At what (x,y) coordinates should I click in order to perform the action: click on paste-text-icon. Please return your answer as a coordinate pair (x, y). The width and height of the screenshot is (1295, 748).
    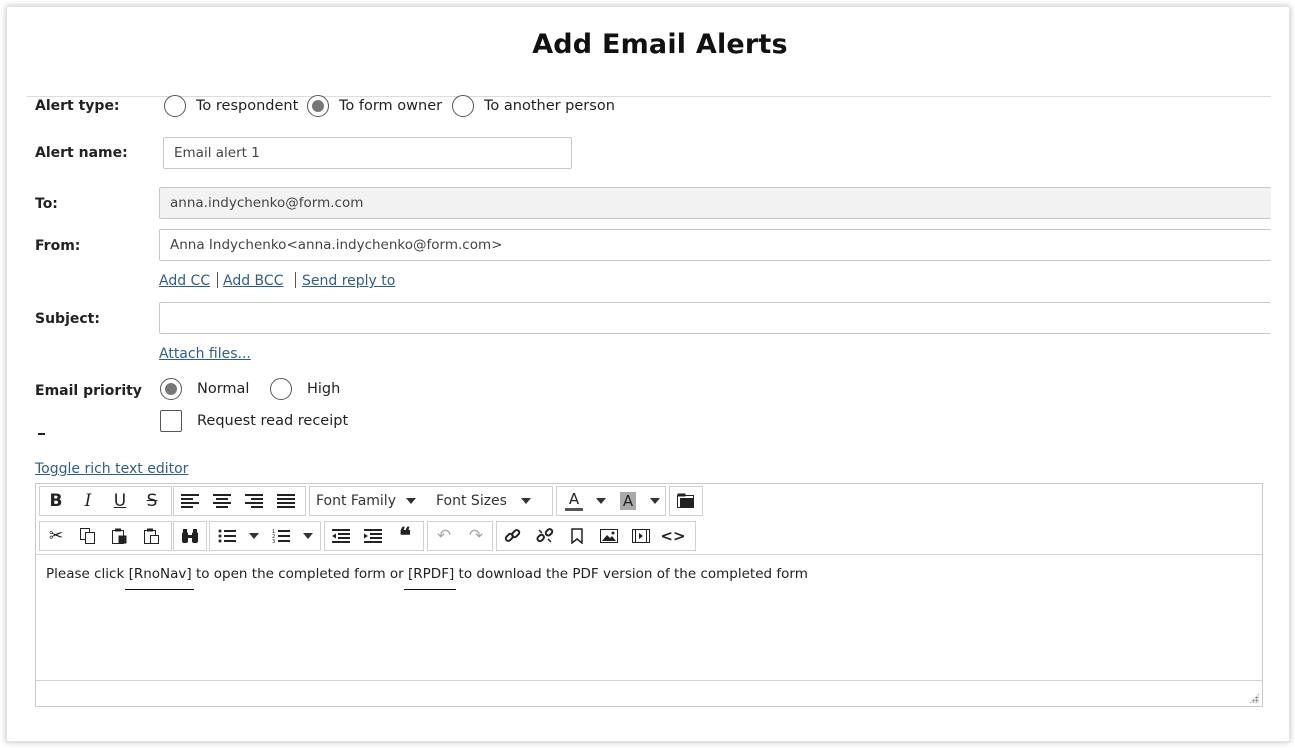
    Looking at the image, I should click on (152, 536).